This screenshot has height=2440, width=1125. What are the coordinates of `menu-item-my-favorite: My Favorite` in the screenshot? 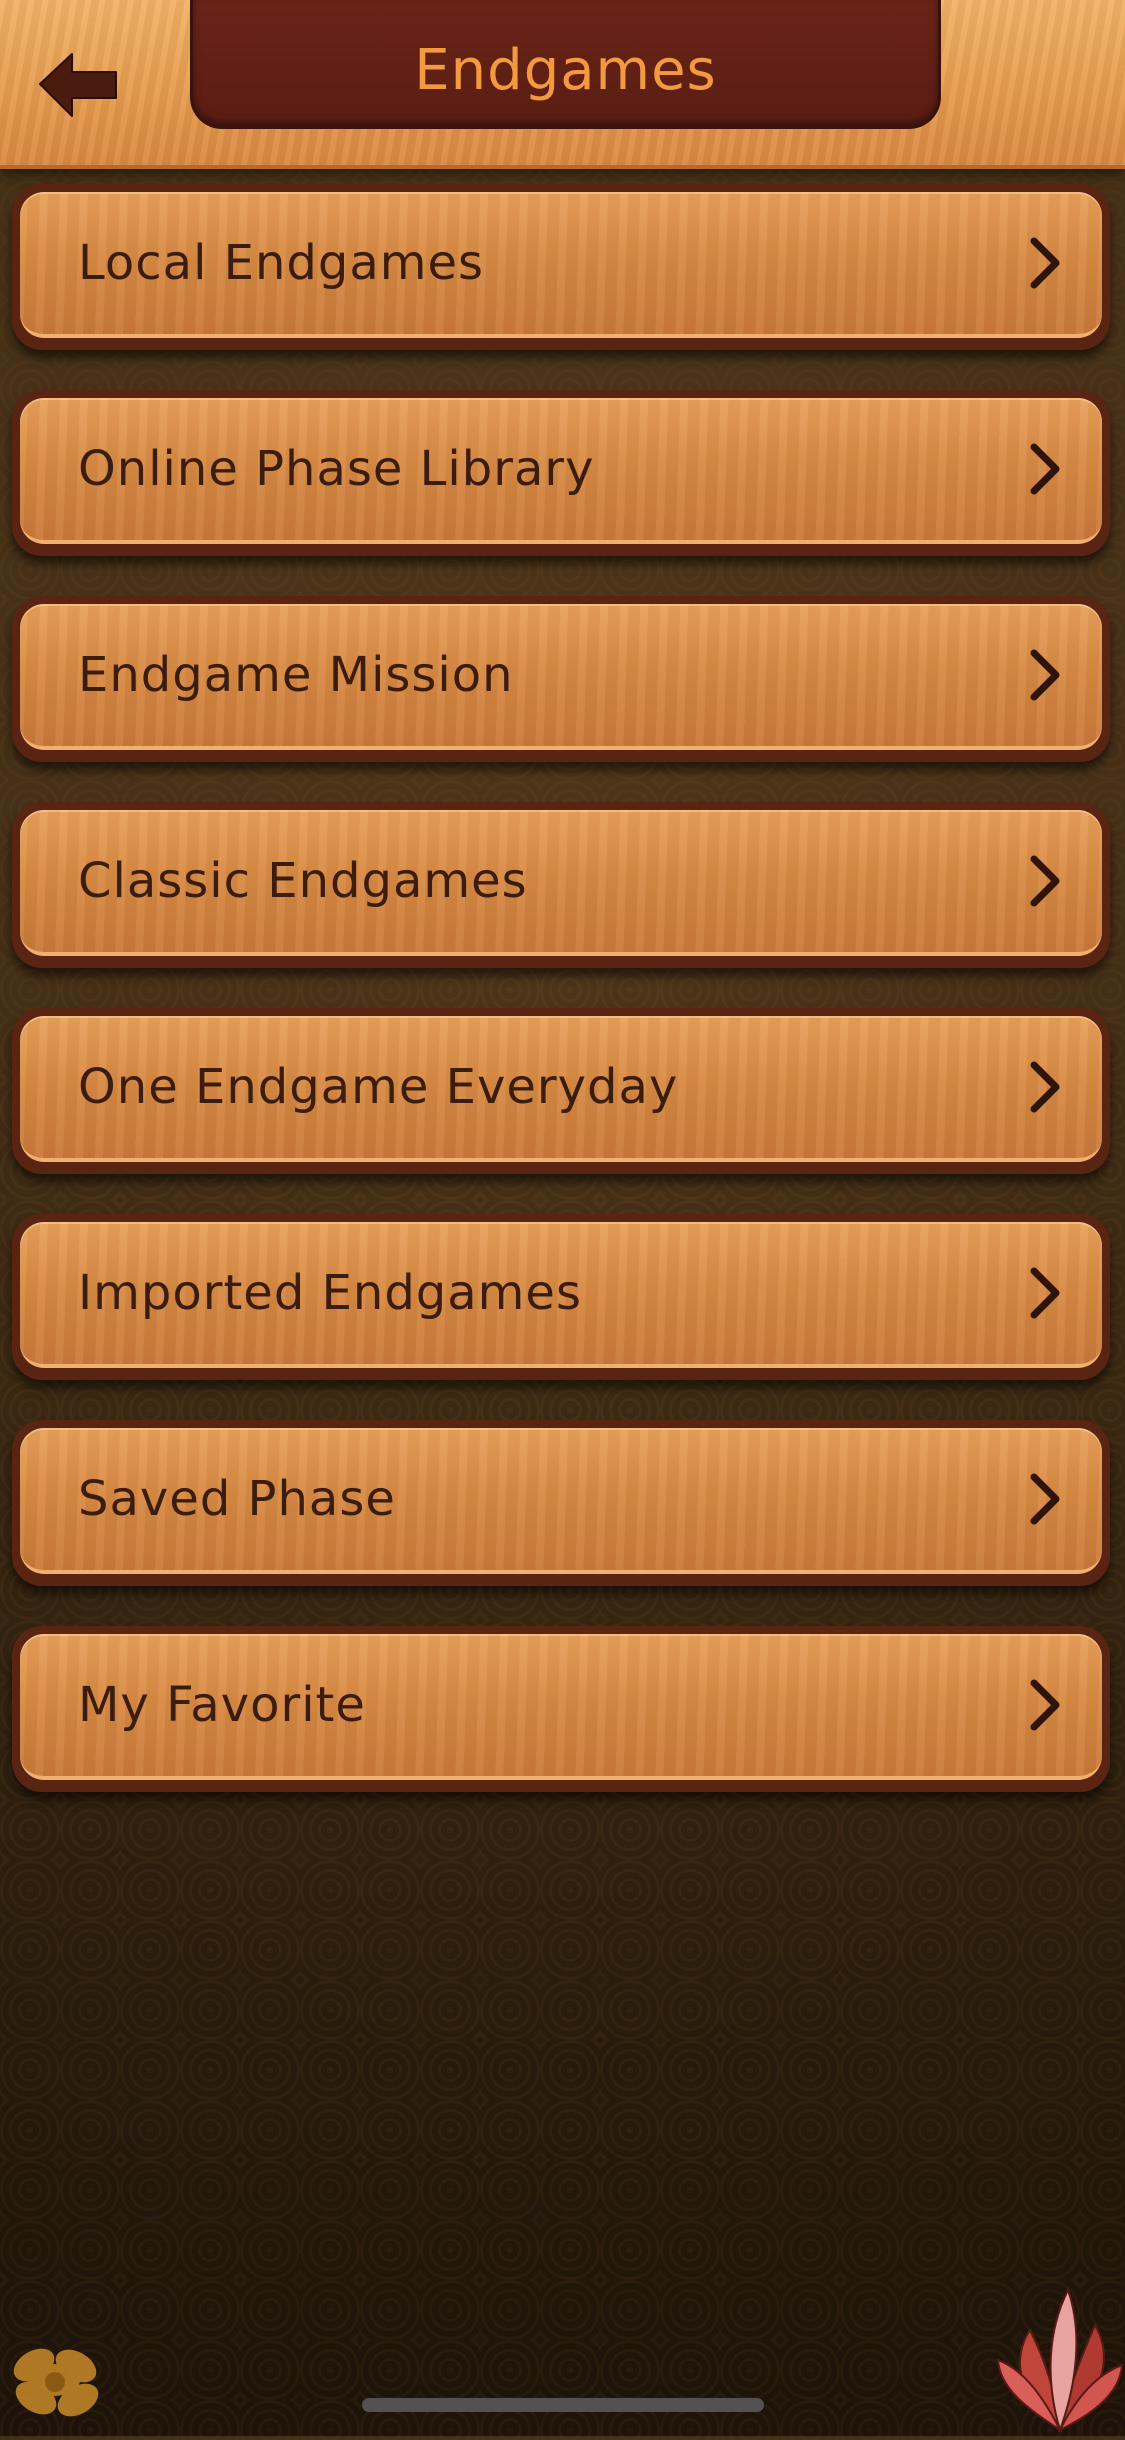 It's located at (561, 1709).